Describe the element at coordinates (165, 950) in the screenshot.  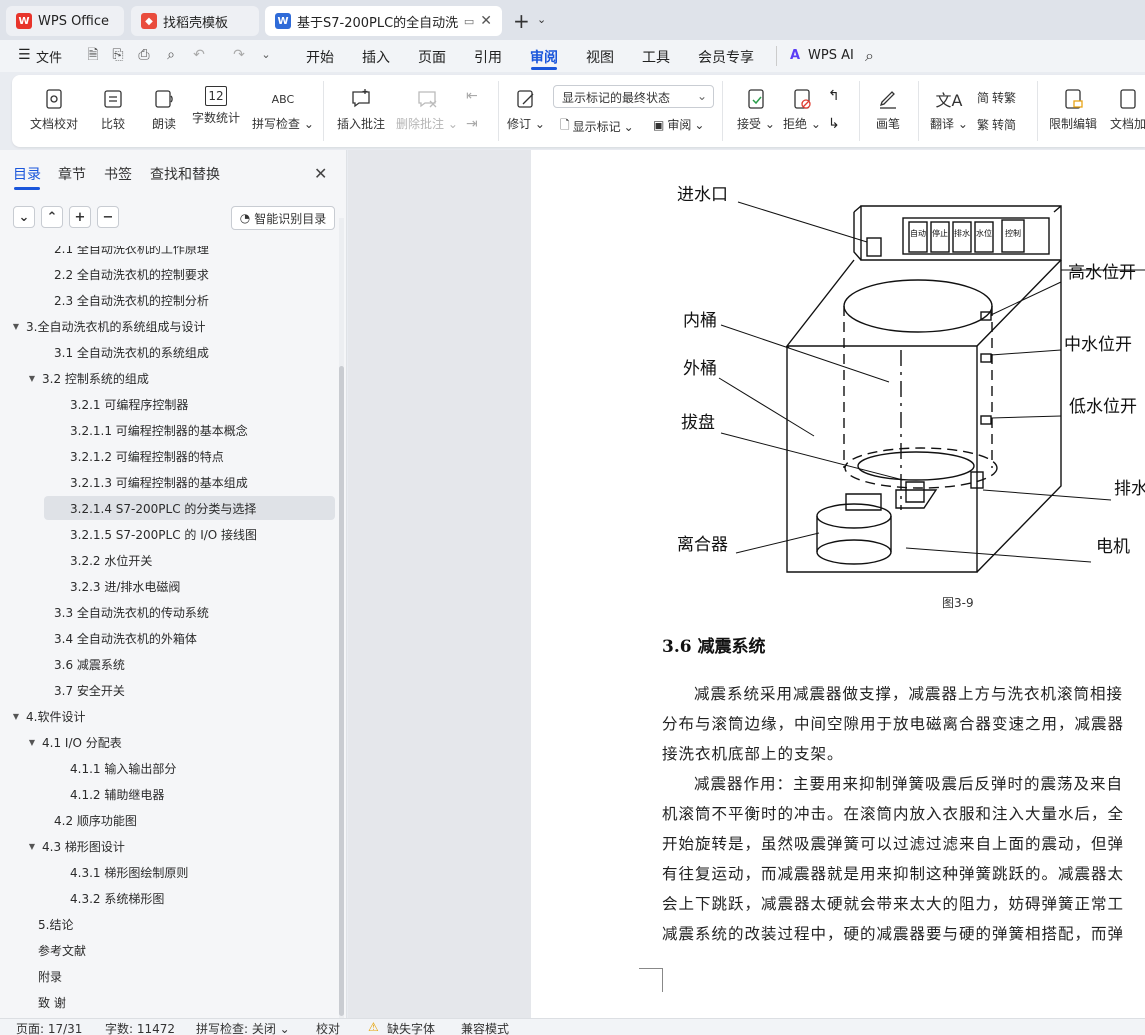
I see `toc-item: 参考文献` at that location.